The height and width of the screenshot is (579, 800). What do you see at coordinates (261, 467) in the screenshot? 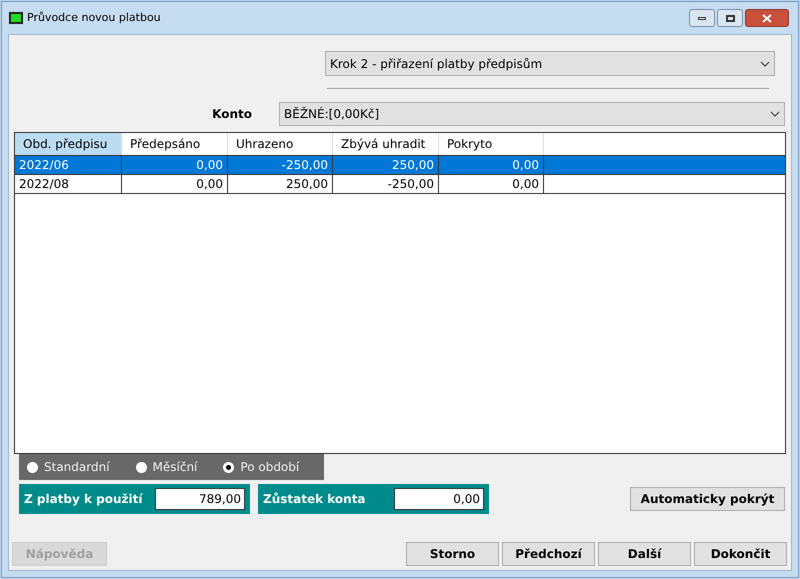
I see `mode-radio: Po období` at bounding box center [261, 467].